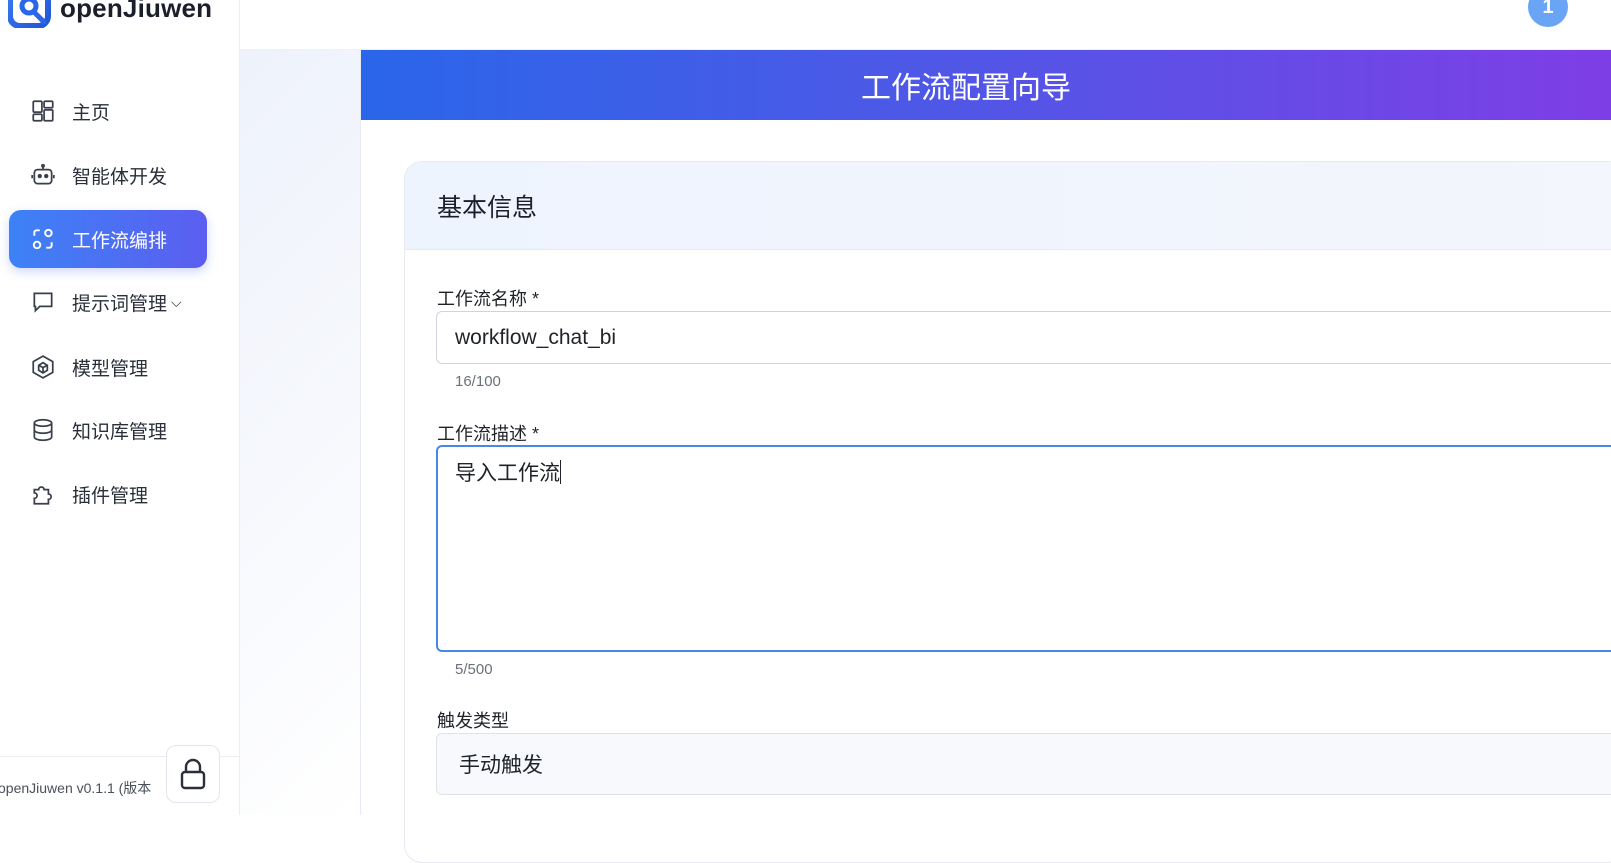 The width and height of the screenshot is (1611, 863). Describe the element at coordinates (474, 669) in the screenshot. I see `desc-char-counter: 5/500` at that location.